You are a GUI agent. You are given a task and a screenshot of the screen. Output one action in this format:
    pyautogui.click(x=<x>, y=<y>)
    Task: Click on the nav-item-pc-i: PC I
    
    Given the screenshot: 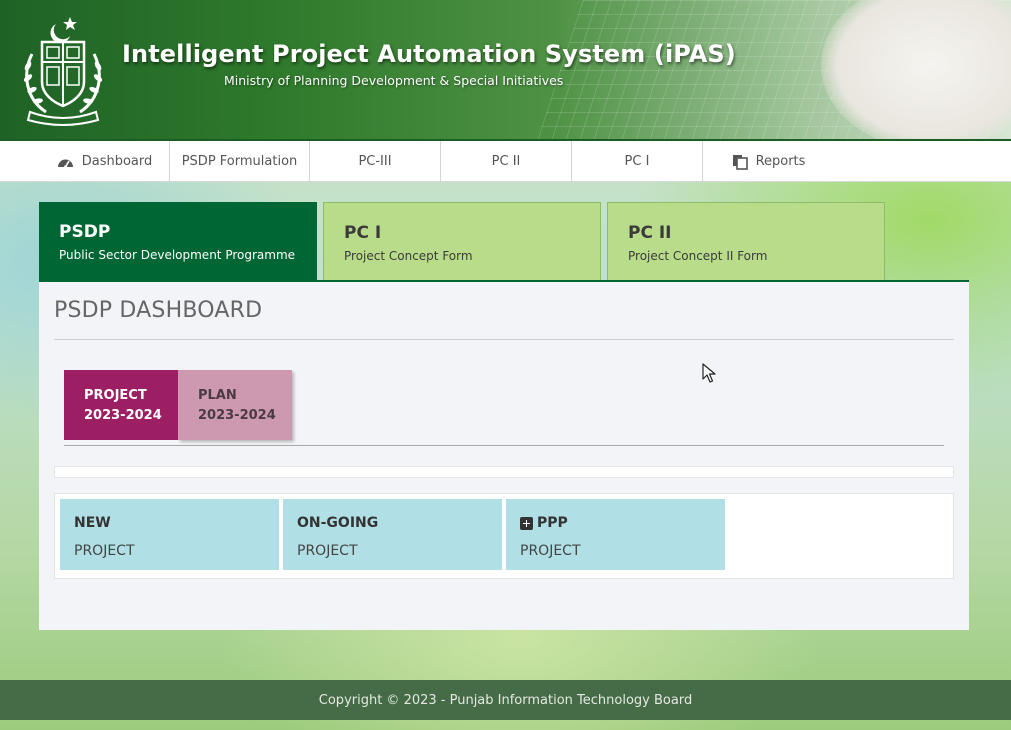 What is the action you would take?
    pyautogui.click(x=637, y=161)
    